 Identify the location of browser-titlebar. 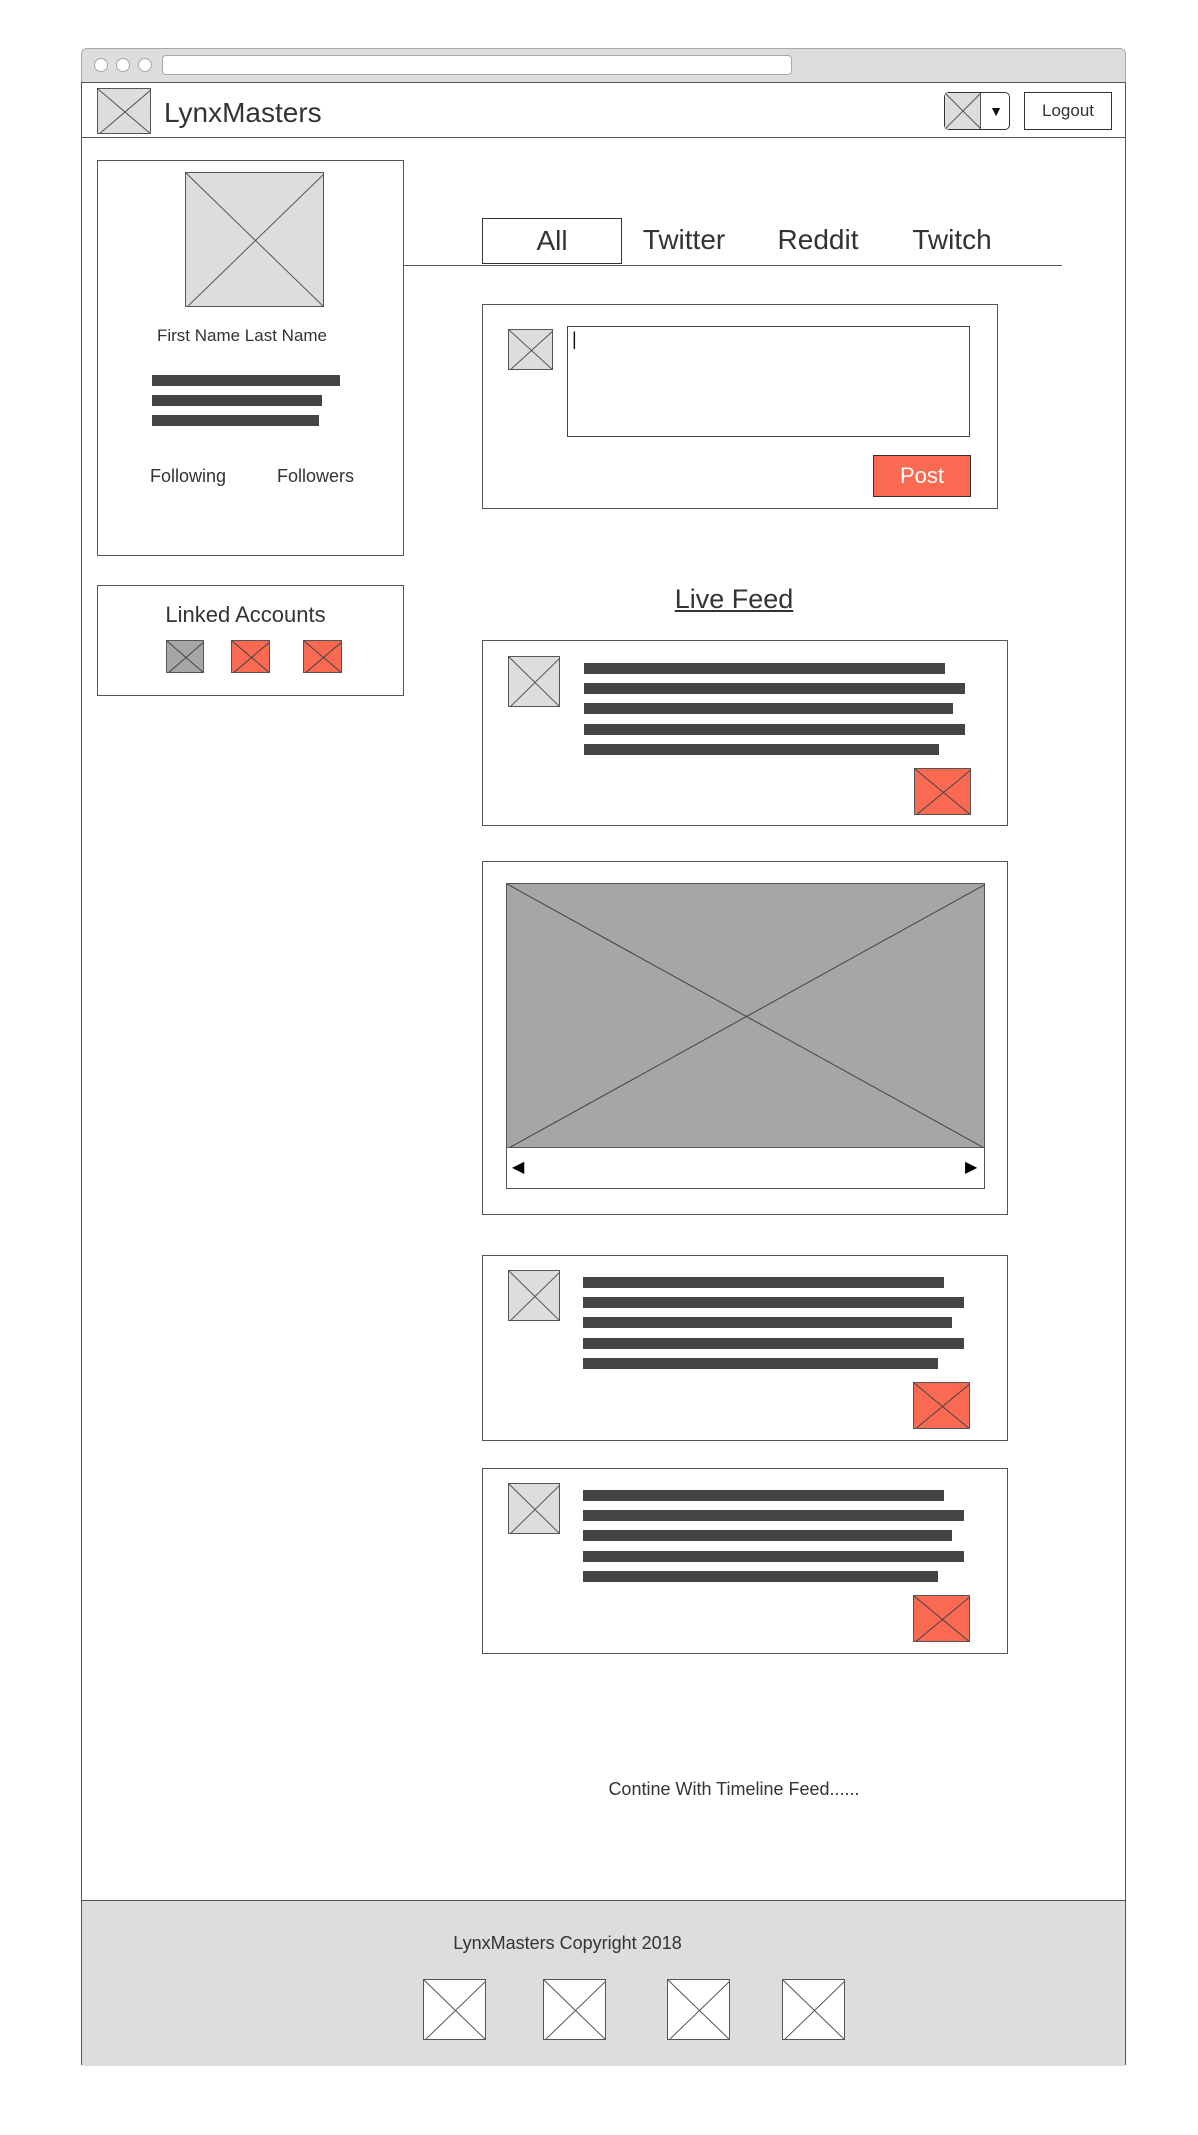
(603, 65).